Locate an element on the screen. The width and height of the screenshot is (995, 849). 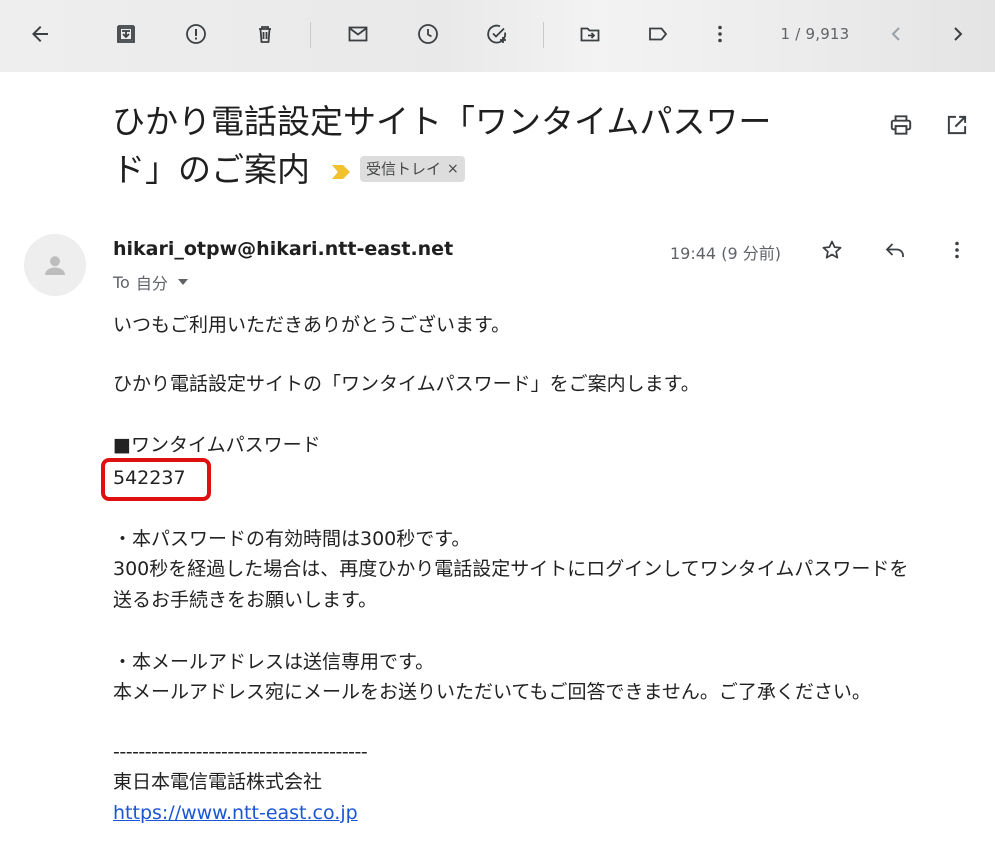
note1-line3: 送るお手続きをお願いします。 is located at coordinates (245, 600).